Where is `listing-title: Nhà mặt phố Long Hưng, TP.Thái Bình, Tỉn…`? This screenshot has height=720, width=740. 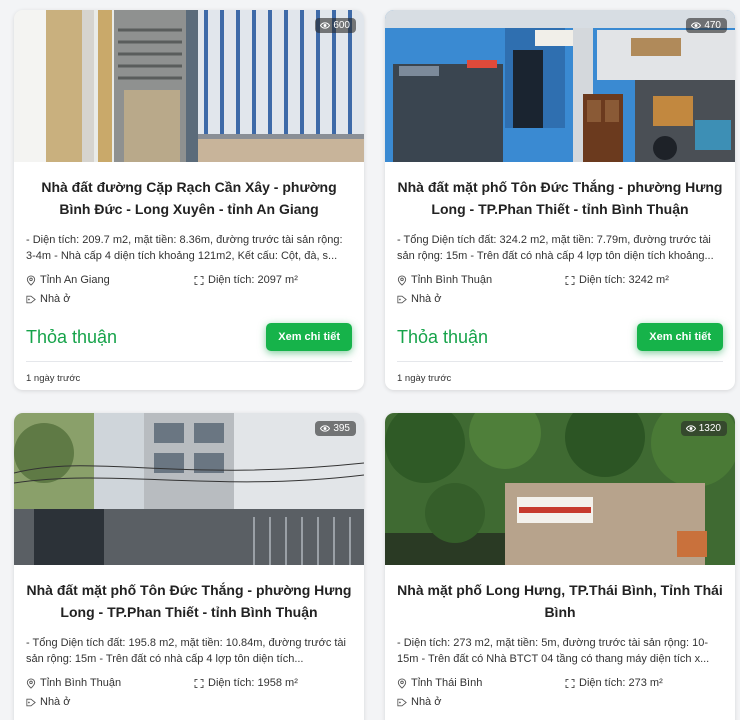 listing-title: Nhà mặt phố Long Hưng, TP.Thái Bình, Tỉn… is located at coordinates (560, 601).